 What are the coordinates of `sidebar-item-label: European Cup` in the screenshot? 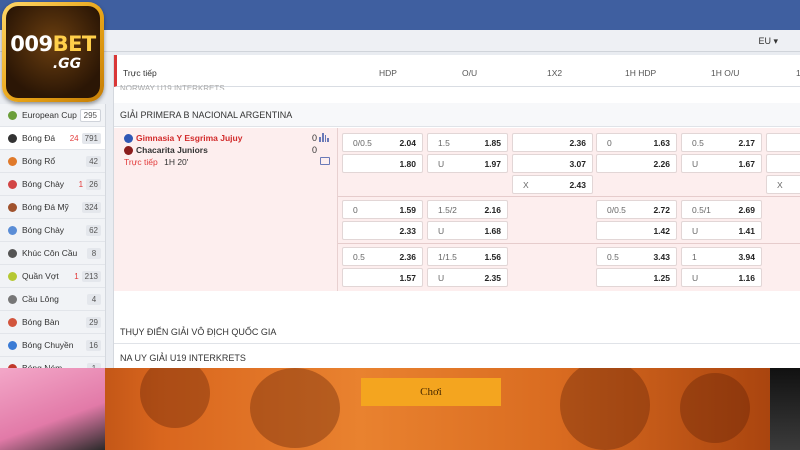 It's located at (49, 115).